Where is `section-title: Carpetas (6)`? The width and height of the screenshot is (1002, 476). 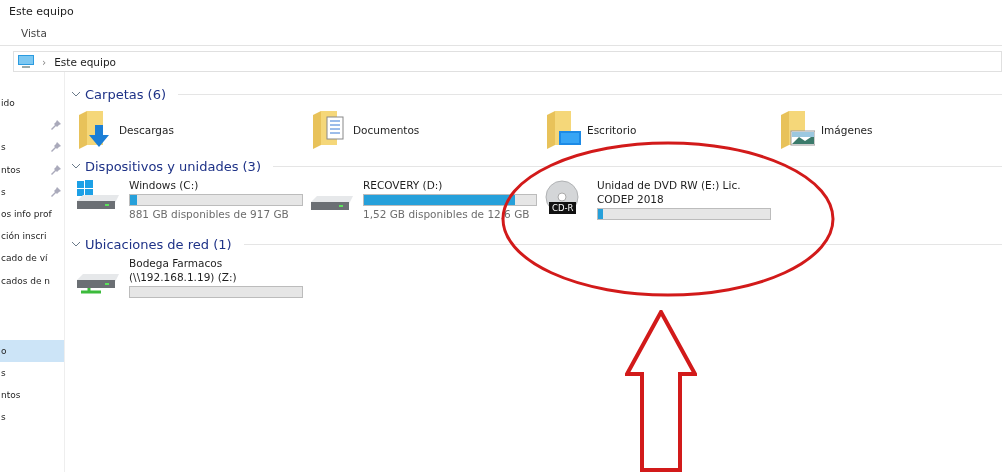 section-title: Carpetas (6) is located at coordinates (126, 94).